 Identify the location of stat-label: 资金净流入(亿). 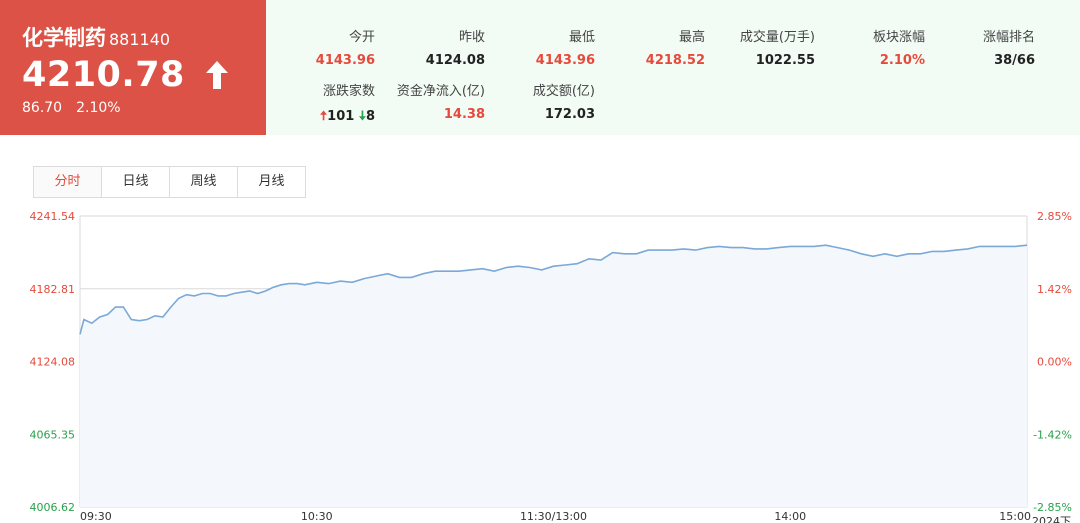
(440, 91).